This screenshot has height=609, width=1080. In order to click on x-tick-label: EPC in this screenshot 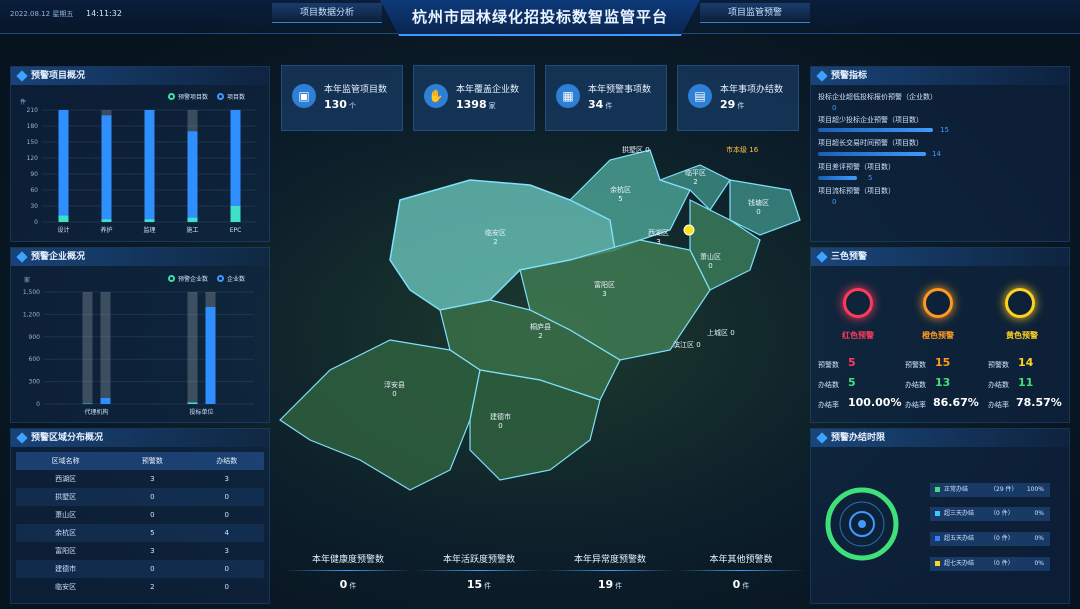, I will do `click(236, 230)`.